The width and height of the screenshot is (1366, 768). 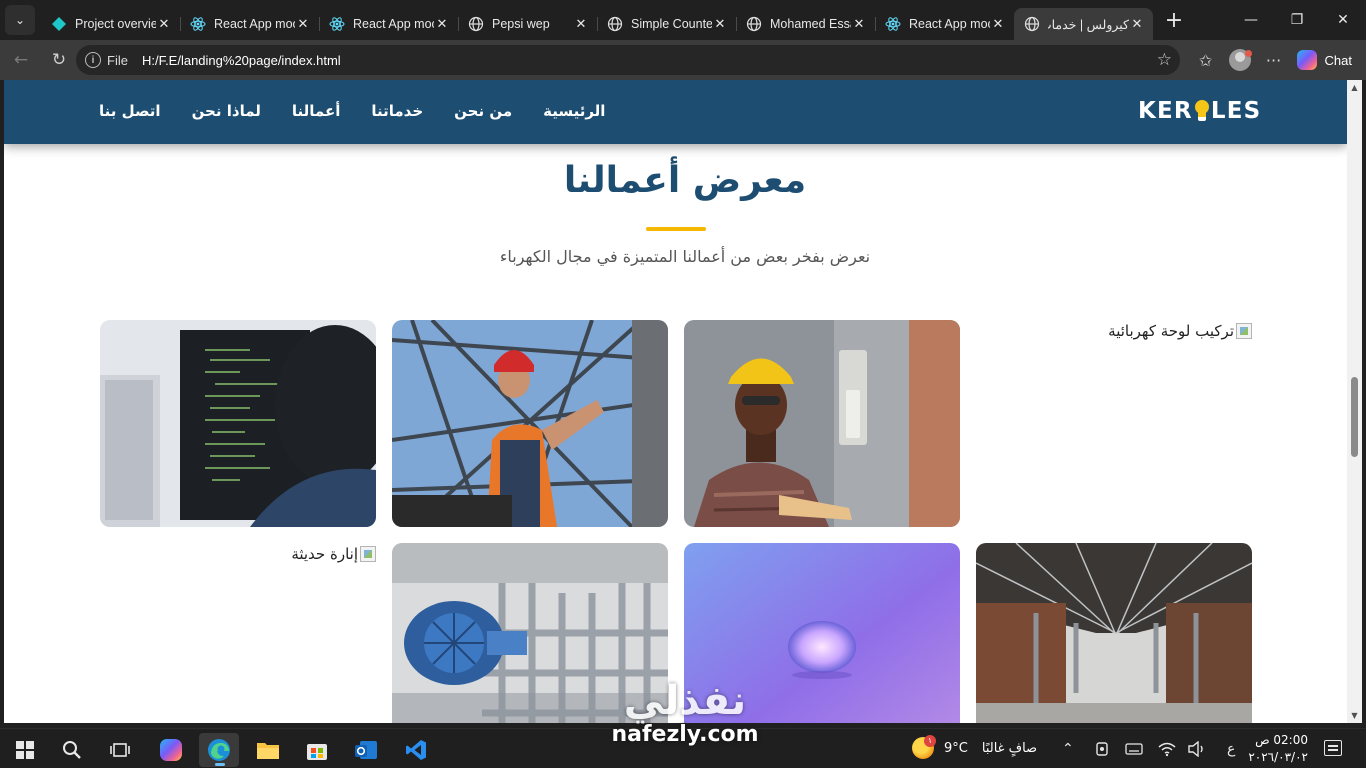 I want to click on nav-link-home: الرئيسية, so click(x=574, y=111).